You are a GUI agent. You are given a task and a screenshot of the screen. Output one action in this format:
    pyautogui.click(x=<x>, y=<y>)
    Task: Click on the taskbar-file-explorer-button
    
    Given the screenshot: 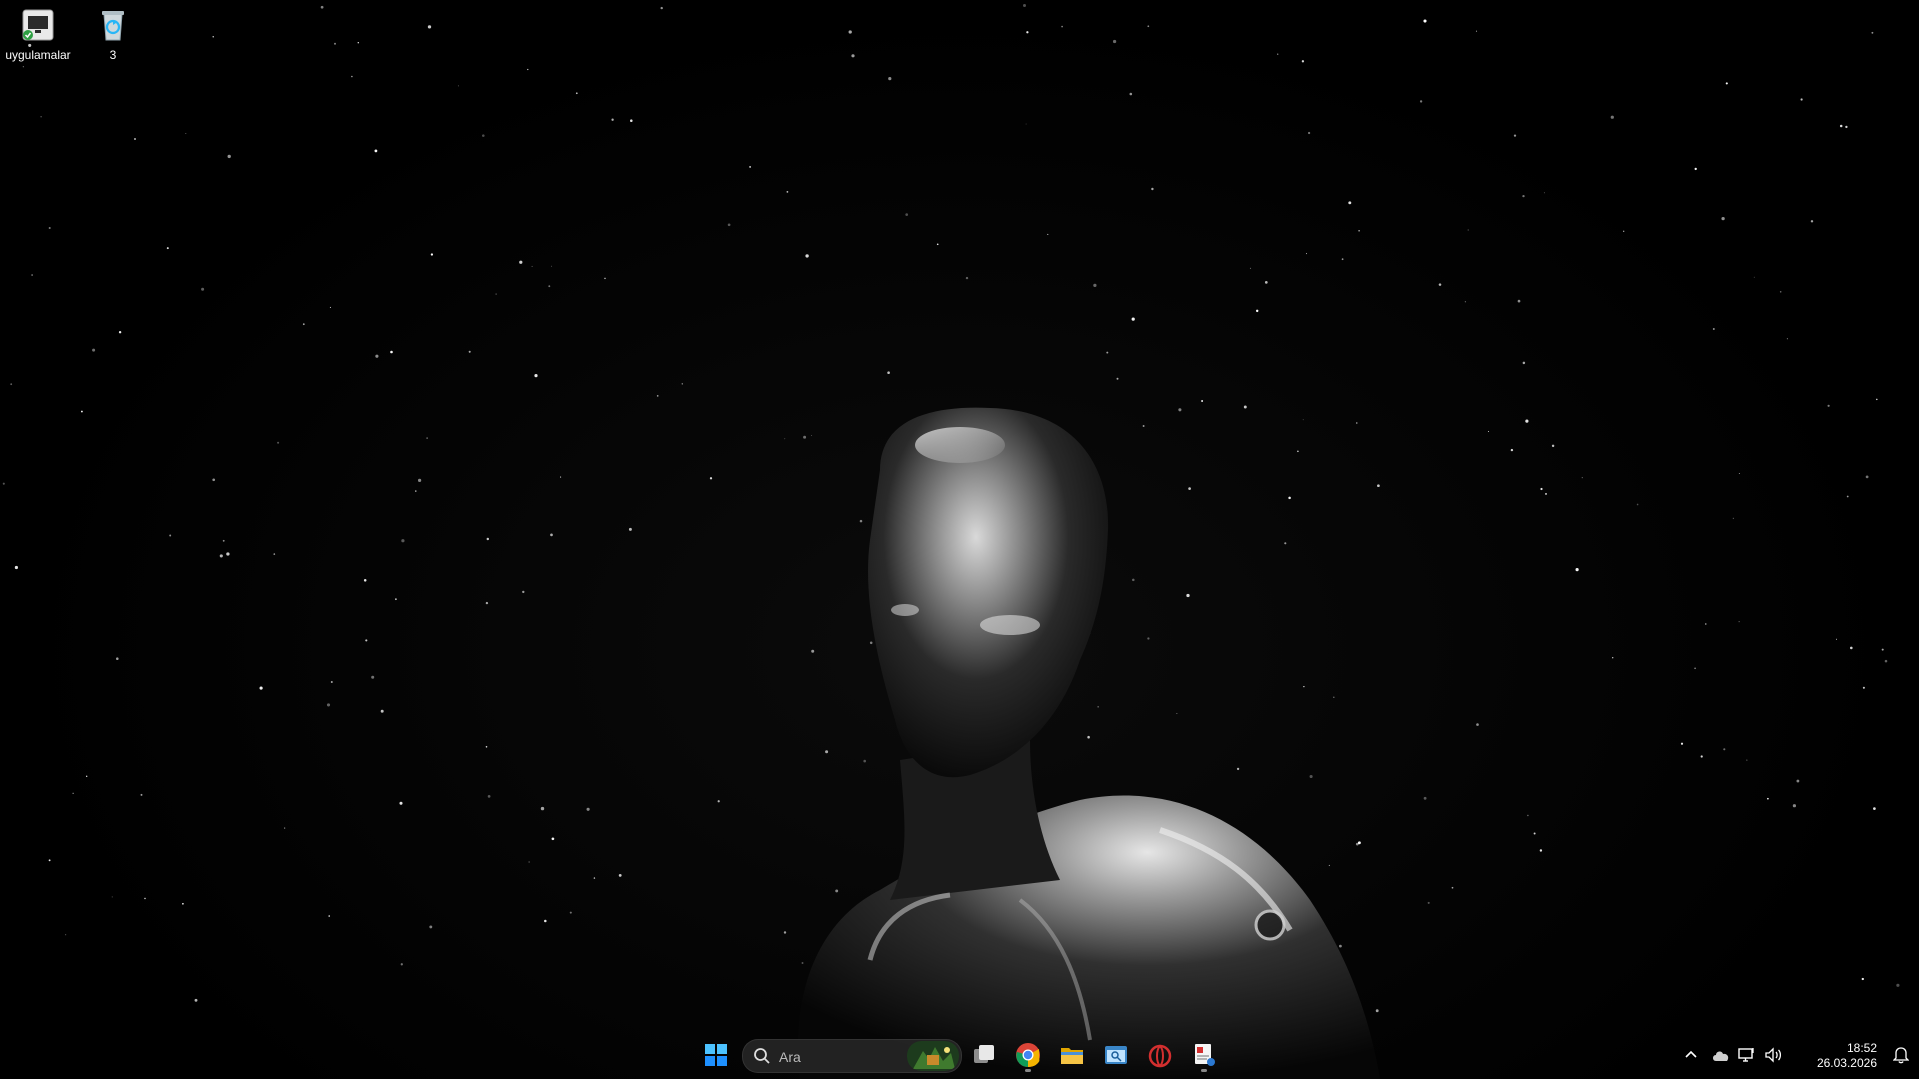 What is the action you would take?
    pyautogui.click(x=1072, y=1055)
    